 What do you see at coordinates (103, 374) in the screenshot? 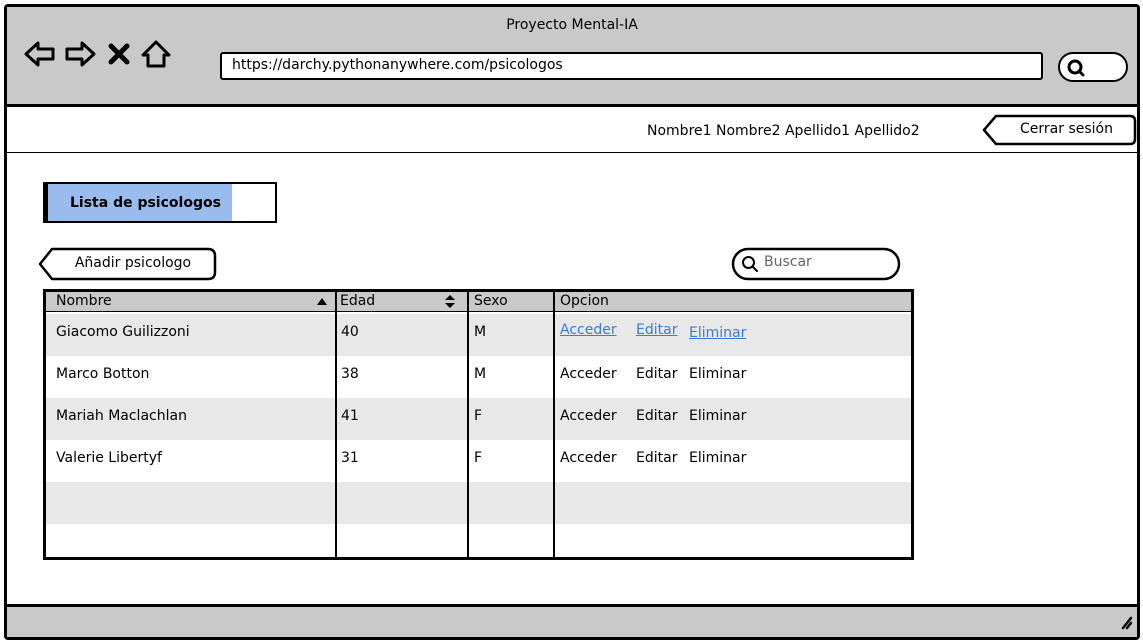
I see `cell-nombre: Marco Botton` at bounding box center [103, 374].